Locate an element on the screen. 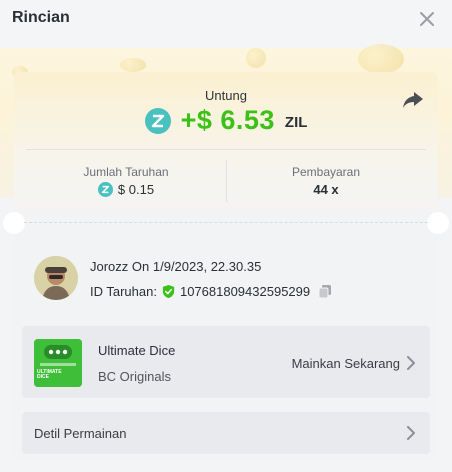 The height and width of the screenshot is (472, 452). payout-label: Pembayaran is located at coordinates (326, 172).